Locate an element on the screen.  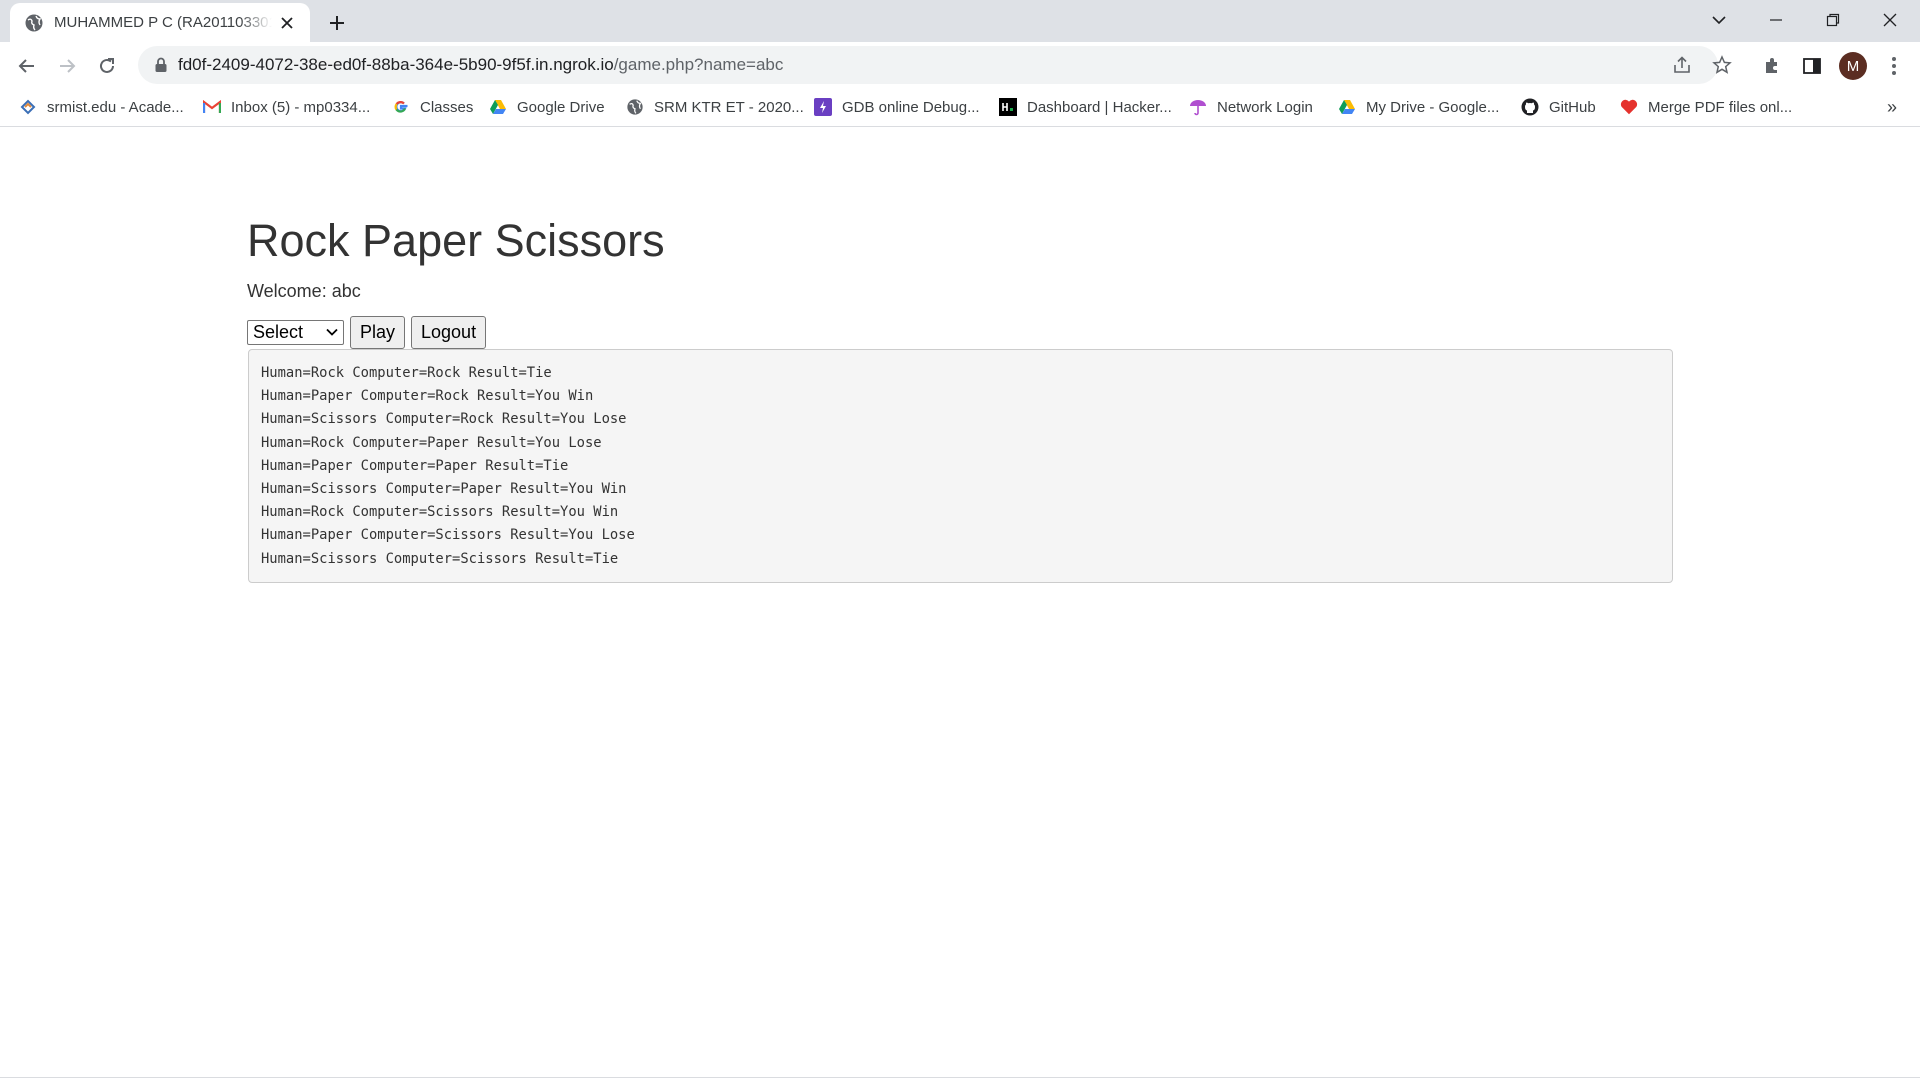
hackerrank-icon is located at coordinates (1008, 107).